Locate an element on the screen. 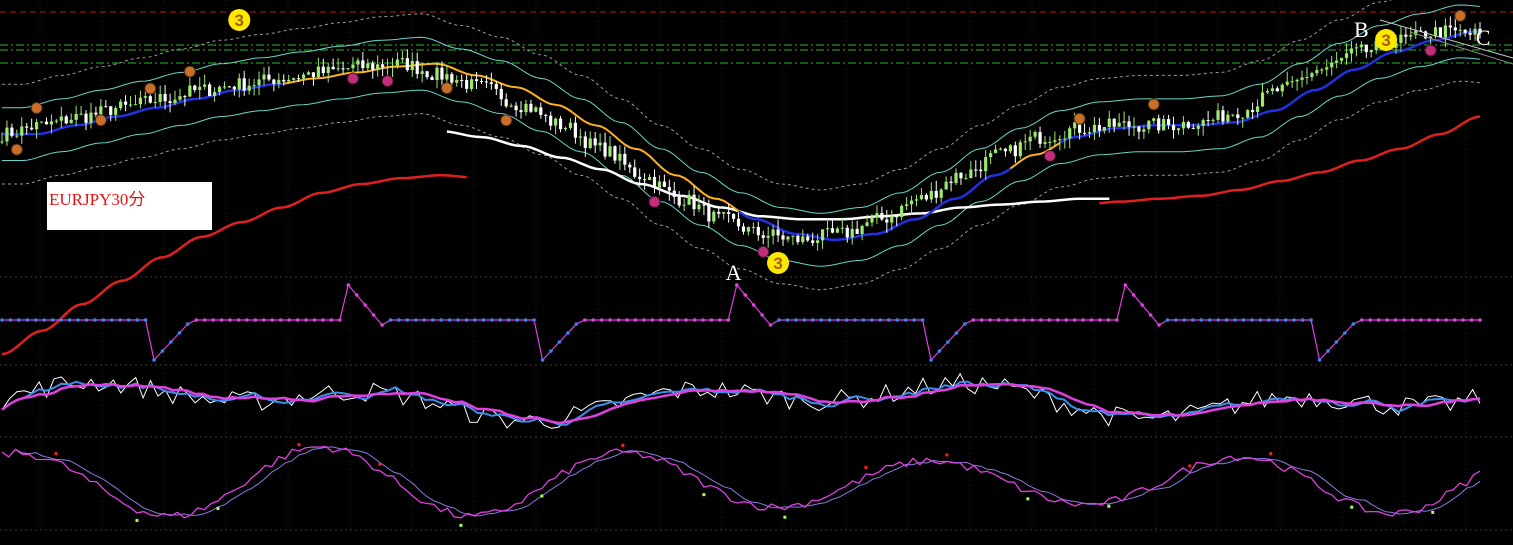 The width and height of the screenshot is (1513, 545). zigzag-line is located at coordinates (741, 322).